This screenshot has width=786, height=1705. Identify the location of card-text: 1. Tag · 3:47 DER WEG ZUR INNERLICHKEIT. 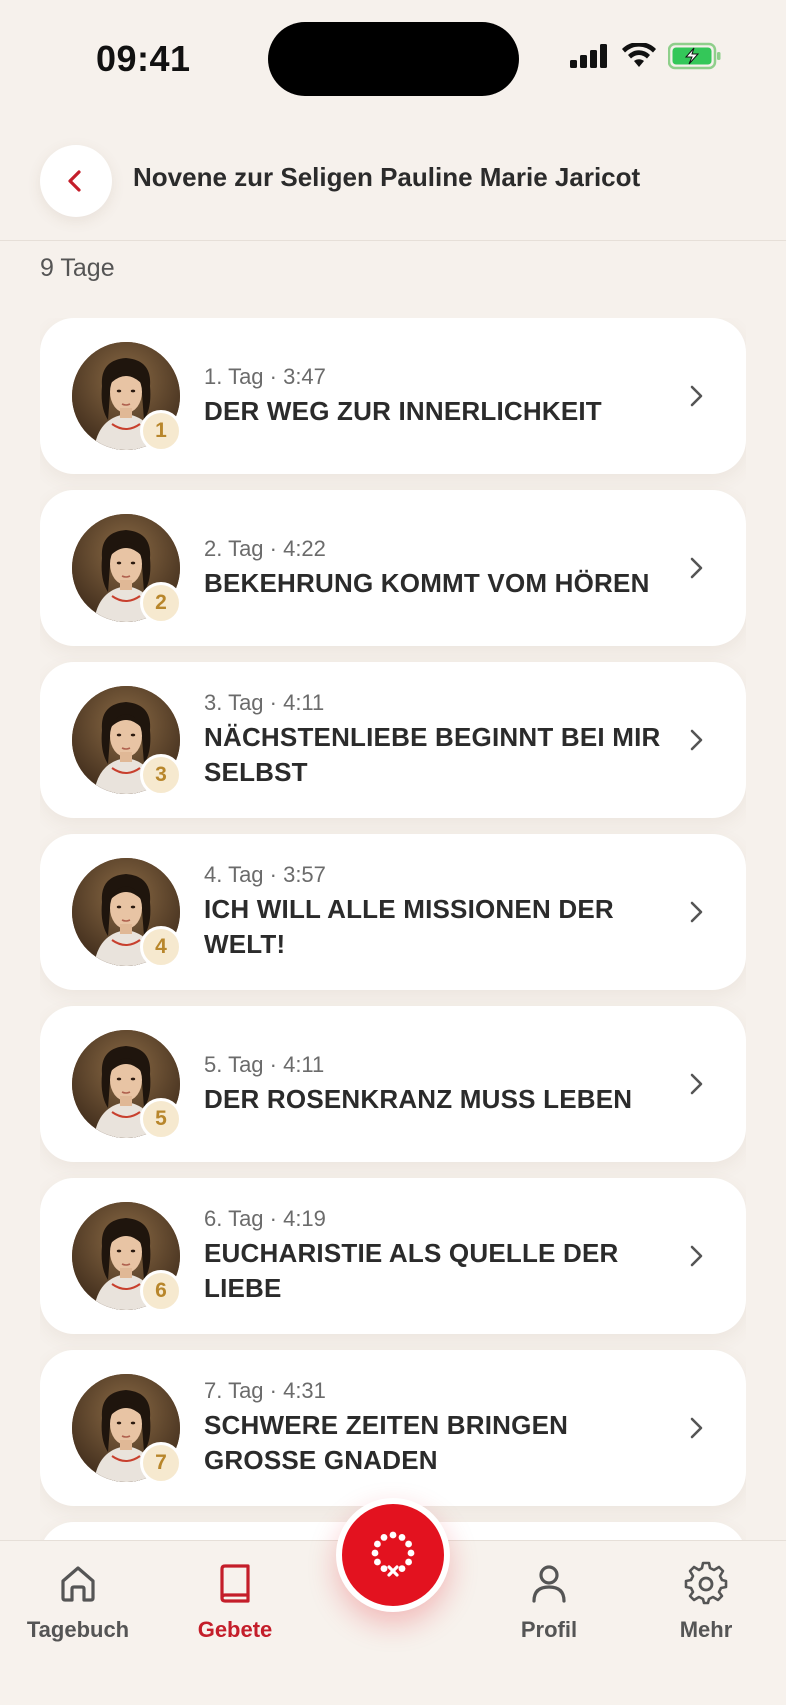
(439, 396).